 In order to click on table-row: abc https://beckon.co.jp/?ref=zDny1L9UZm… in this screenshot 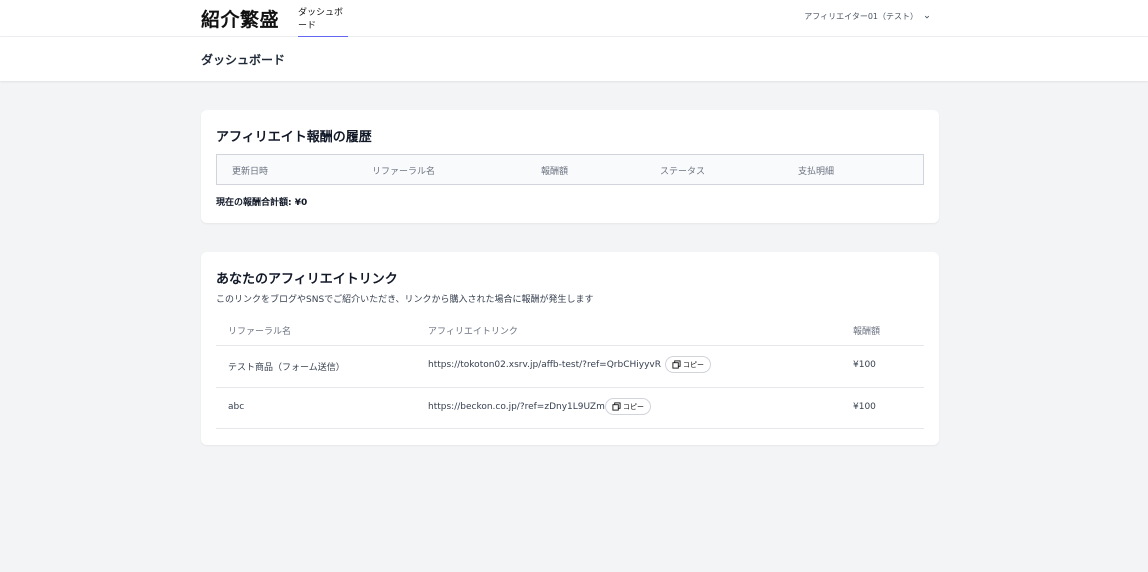, I will do `click(570, 408)`.